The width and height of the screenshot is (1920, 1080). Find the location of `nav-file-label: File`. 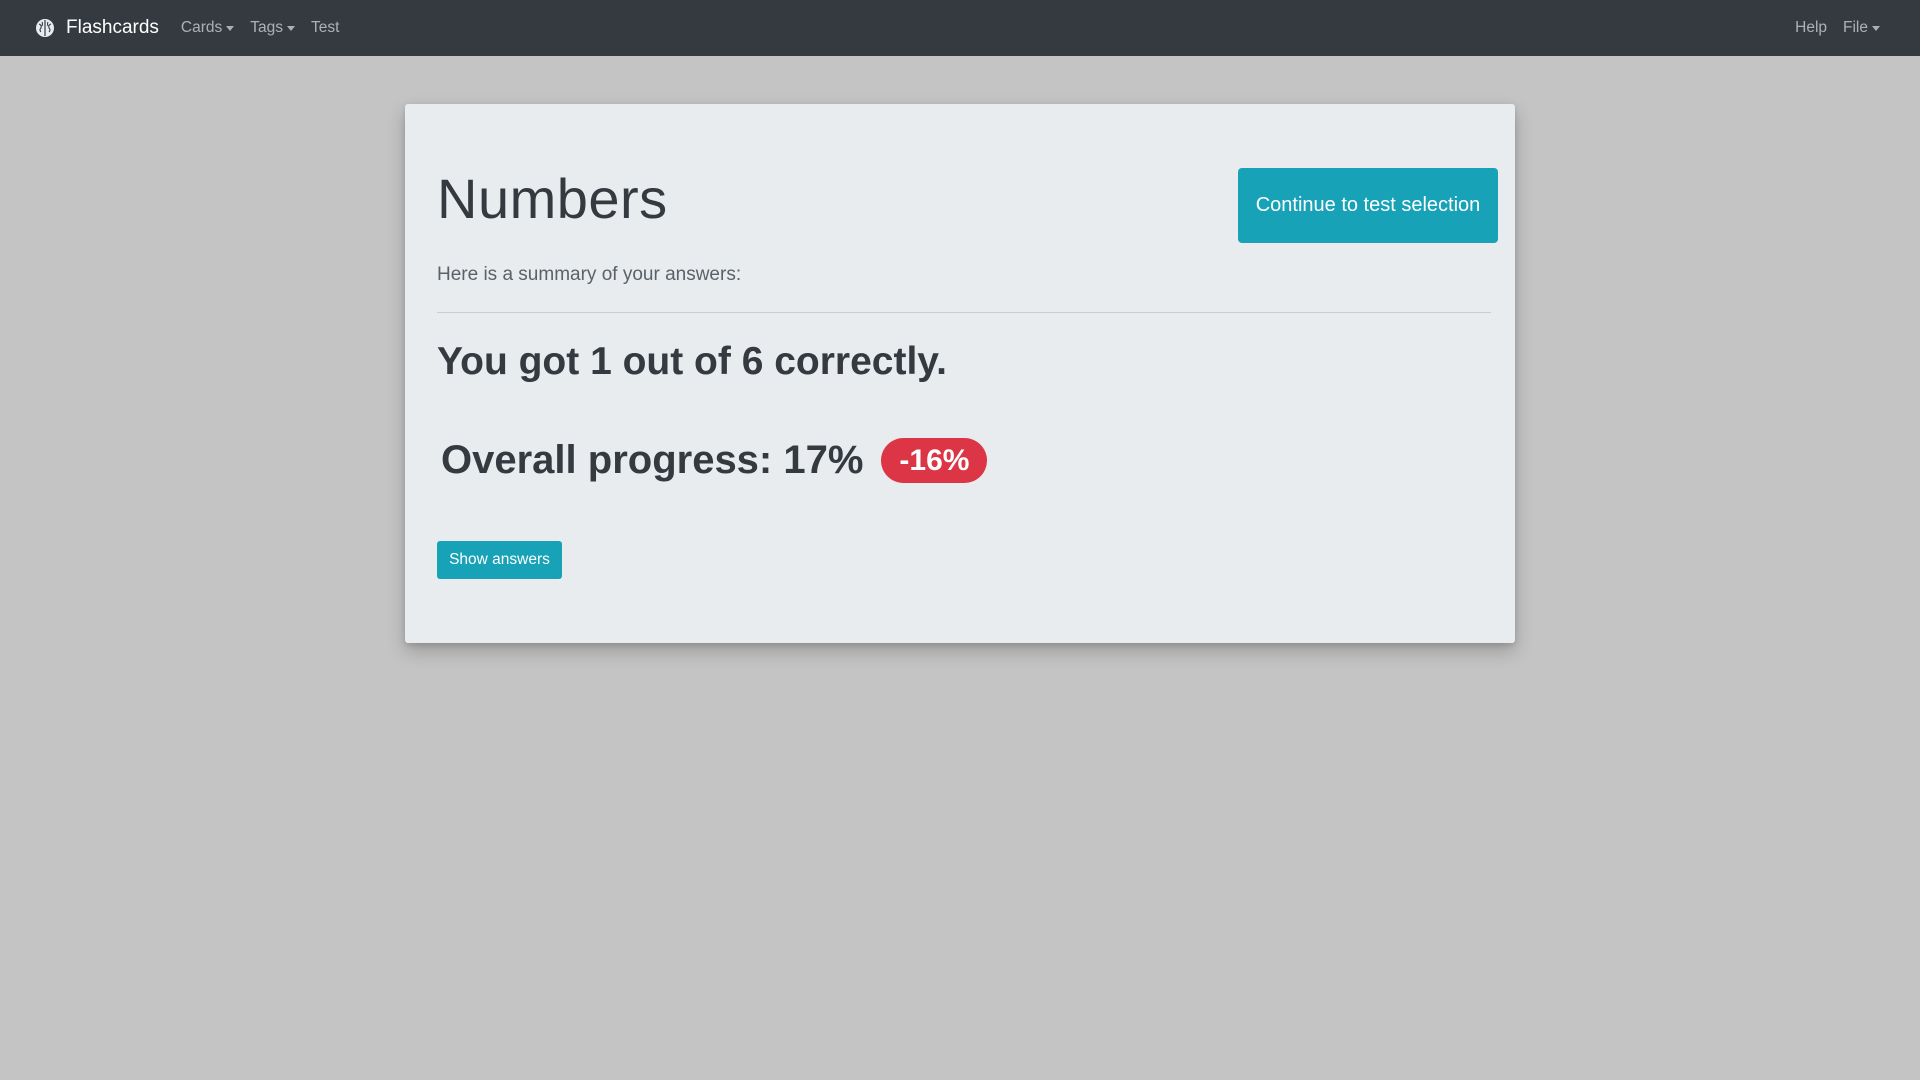

nav-file-label: File is located at coordinates (1855, 27).